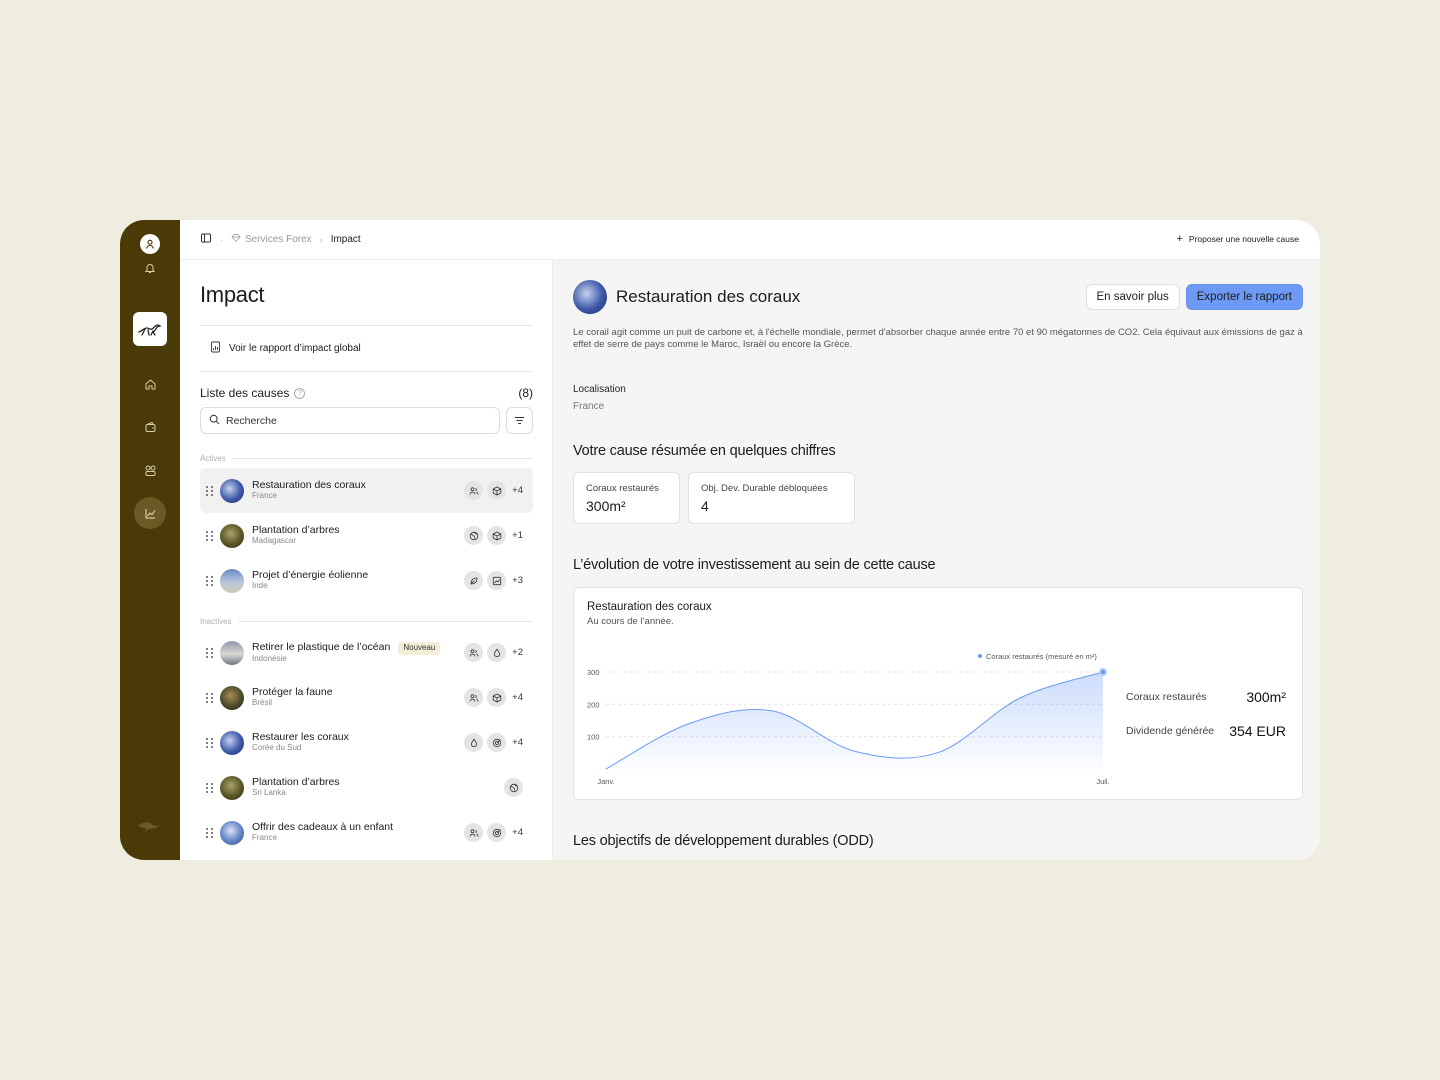  I want to click on chart-line-icon, so click(150, 513).